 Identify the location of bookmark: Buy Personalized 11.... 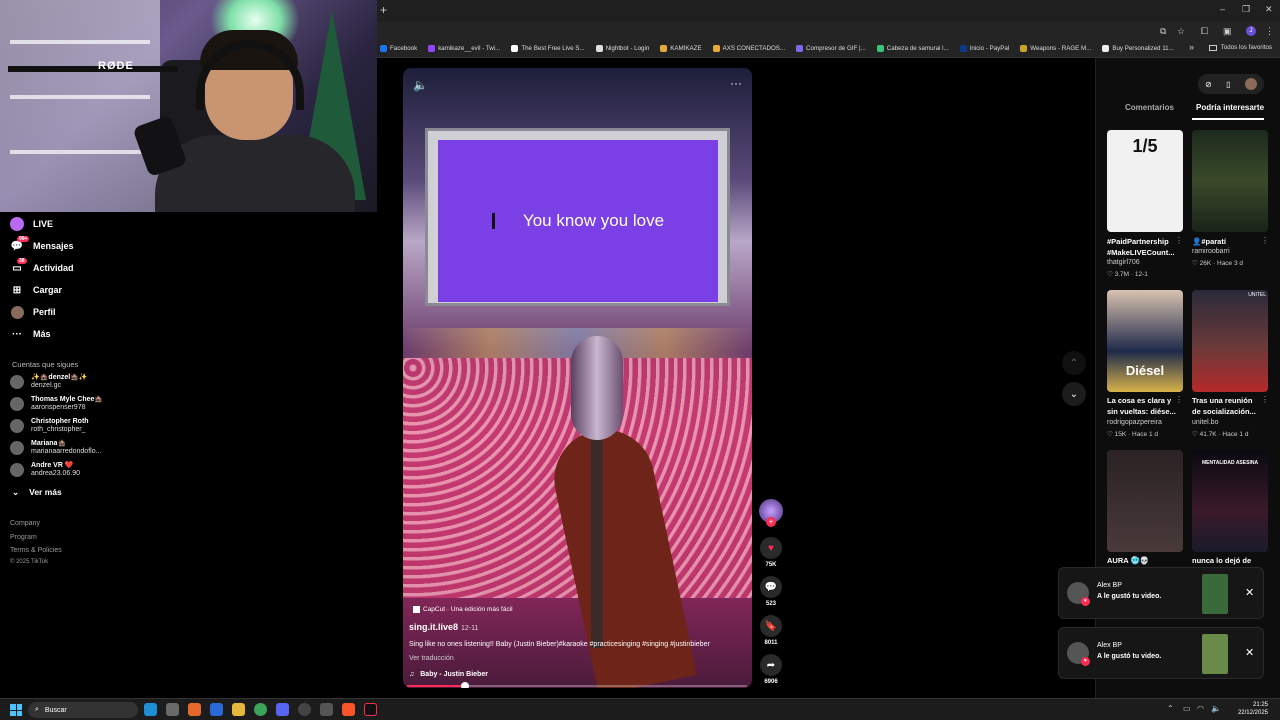
(1138, 48).